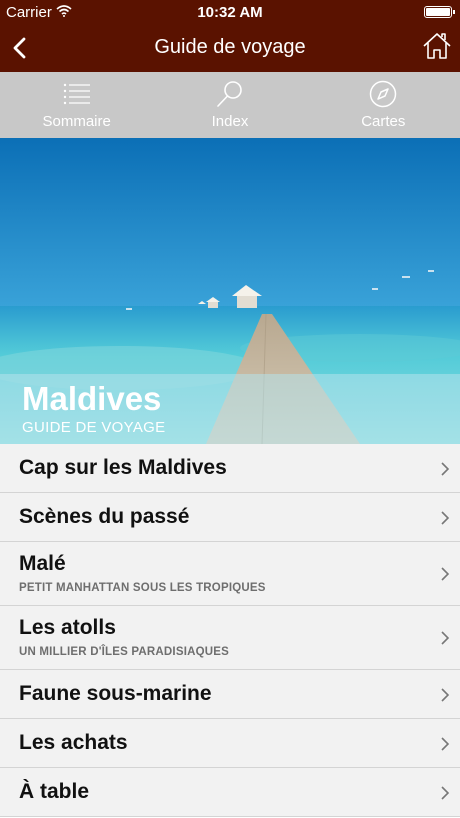 This screenshot has width=460, height=818. Describe the element at coordinates (123, 467) in the screenshot. I see `chapter-title: Cap sur les Maldives` at that location.